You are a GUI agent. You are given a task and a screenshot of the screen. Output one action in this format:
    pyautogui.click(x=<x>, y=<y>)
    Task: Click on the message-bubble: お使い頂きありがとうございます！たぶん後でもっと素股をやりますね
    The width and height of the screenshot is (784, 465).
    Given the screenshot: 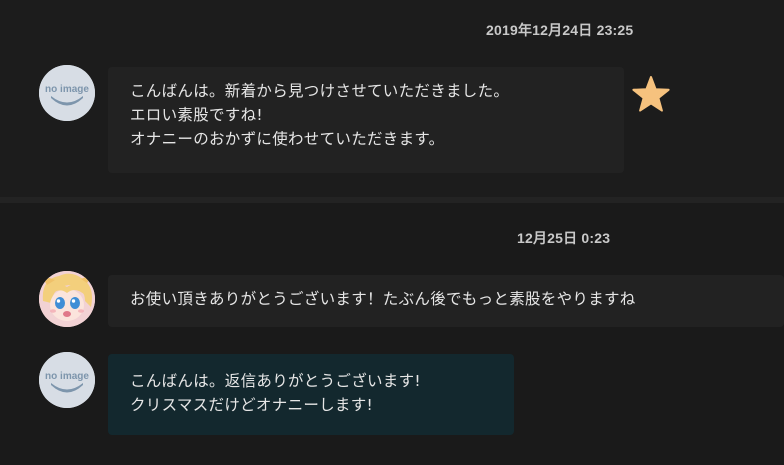 What is the action you would take?
    pyautogui.click(x=446, y=301)
    